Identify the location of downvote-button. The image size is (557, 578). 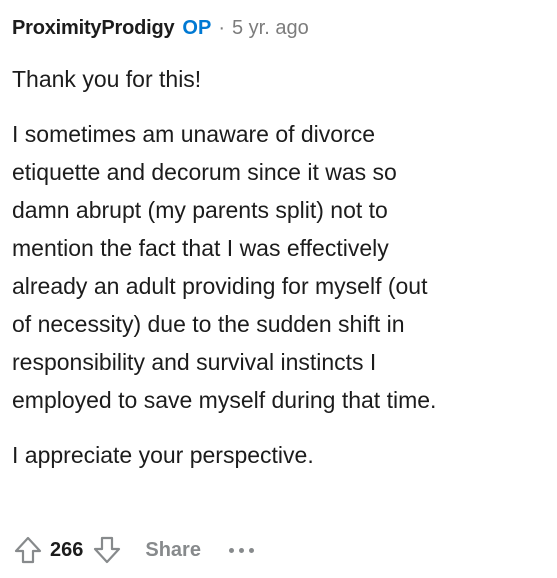
(107, 550).